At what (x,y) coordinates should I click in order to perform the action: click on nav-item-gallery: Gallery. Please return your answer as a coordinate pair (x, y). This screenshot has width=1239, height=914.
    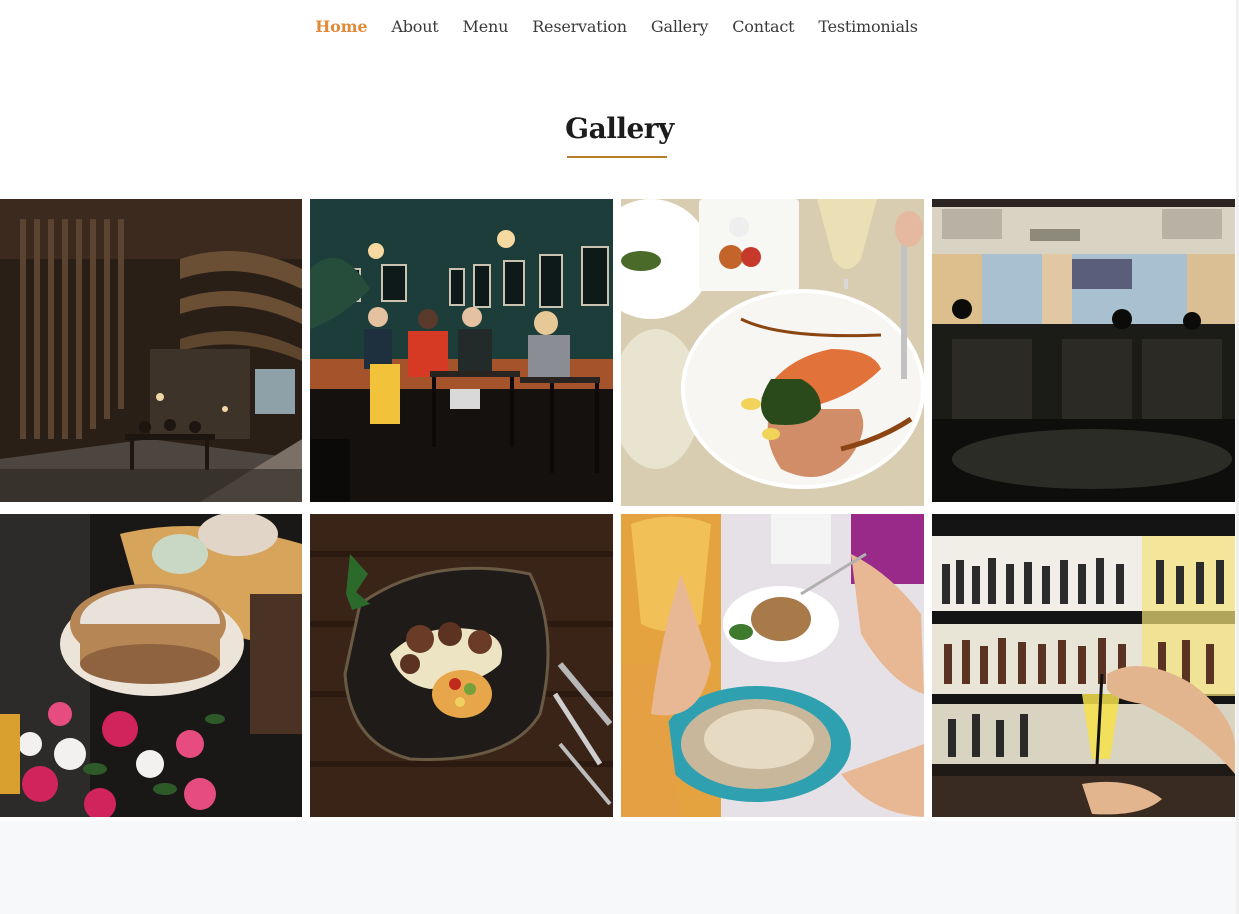
    Looking at the image, I should click on (679, 26).